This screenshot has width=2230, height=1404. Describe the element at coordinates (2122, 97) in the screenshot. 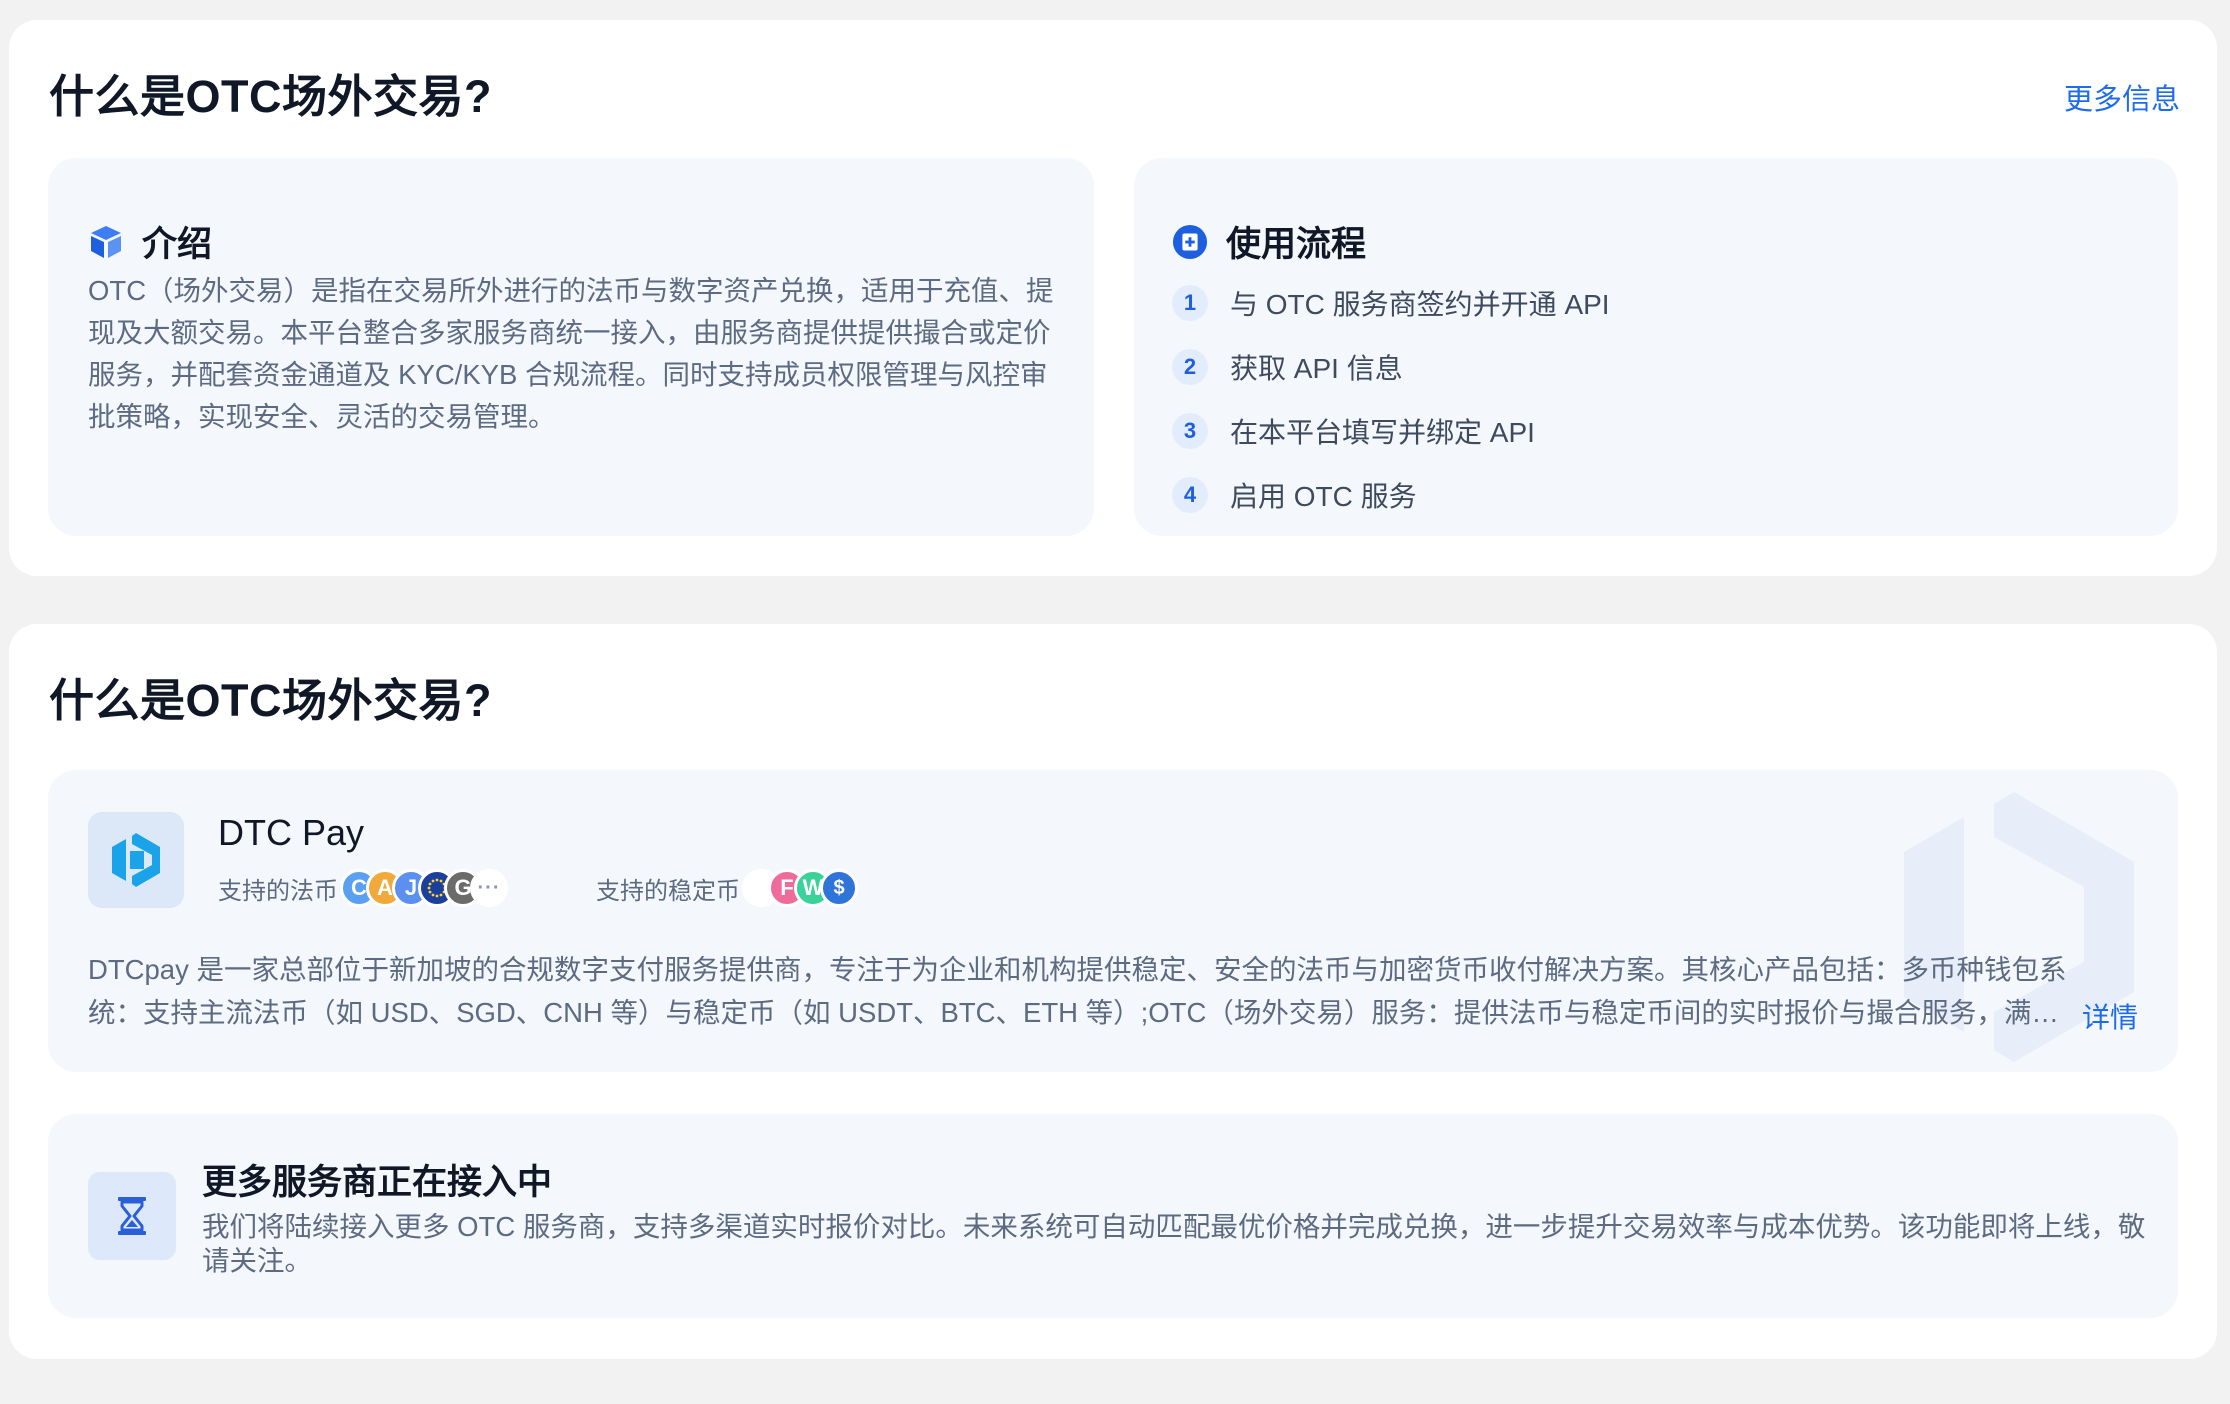

I see `more-info-link: 更多信息` at that location.